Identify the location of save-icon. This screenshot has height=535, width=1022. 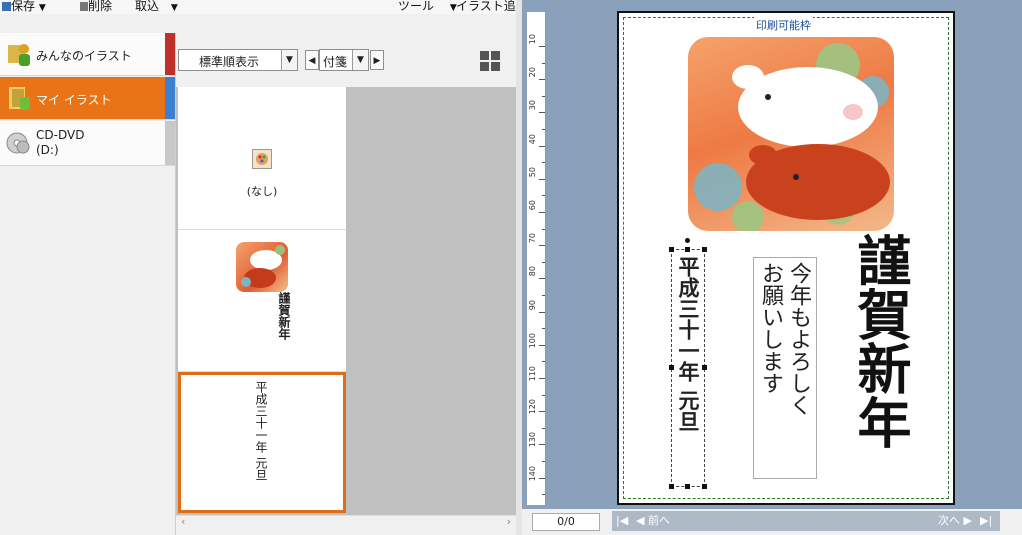
(6, 6).